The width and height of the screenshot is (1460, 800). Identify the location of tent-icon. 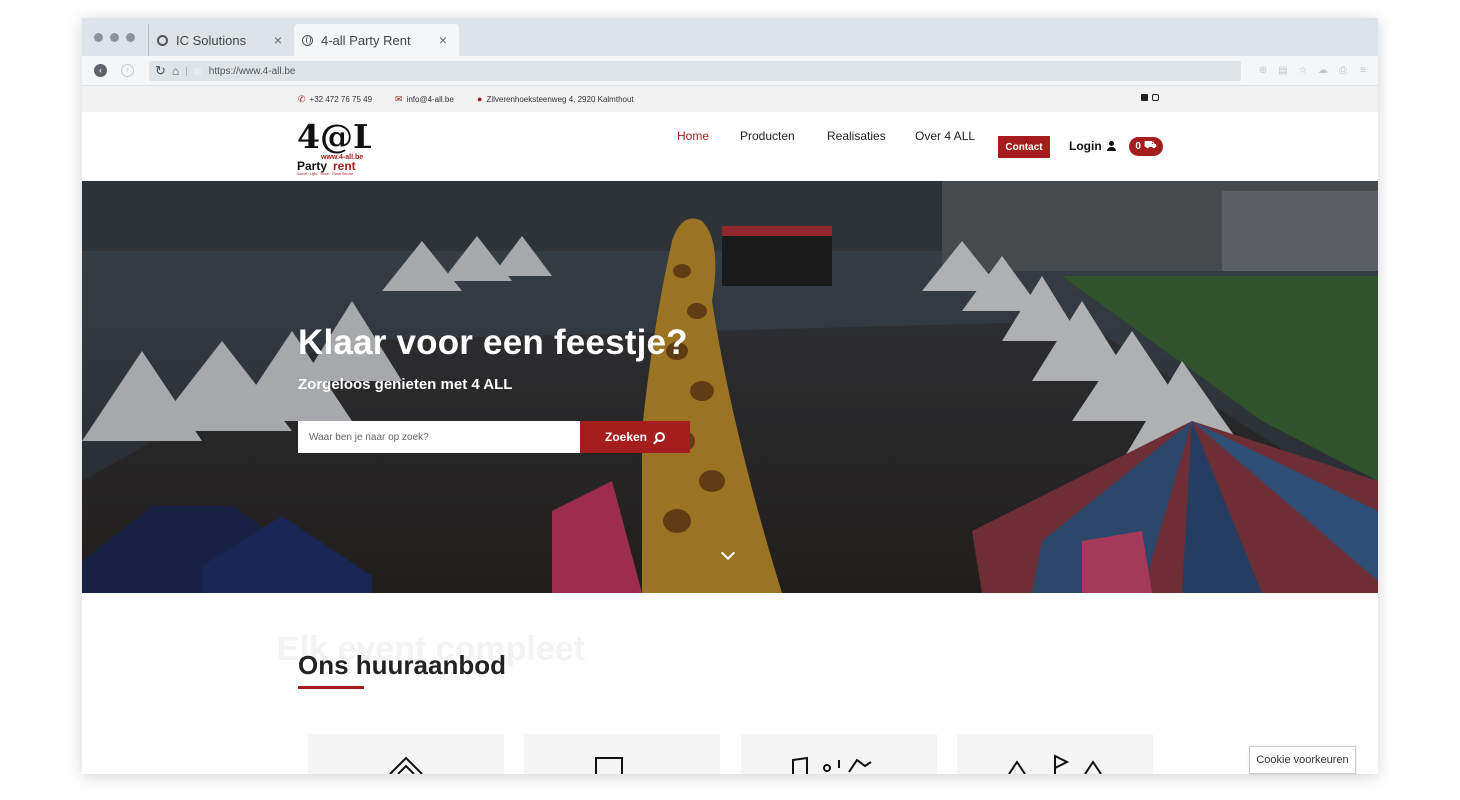
(406, 765).